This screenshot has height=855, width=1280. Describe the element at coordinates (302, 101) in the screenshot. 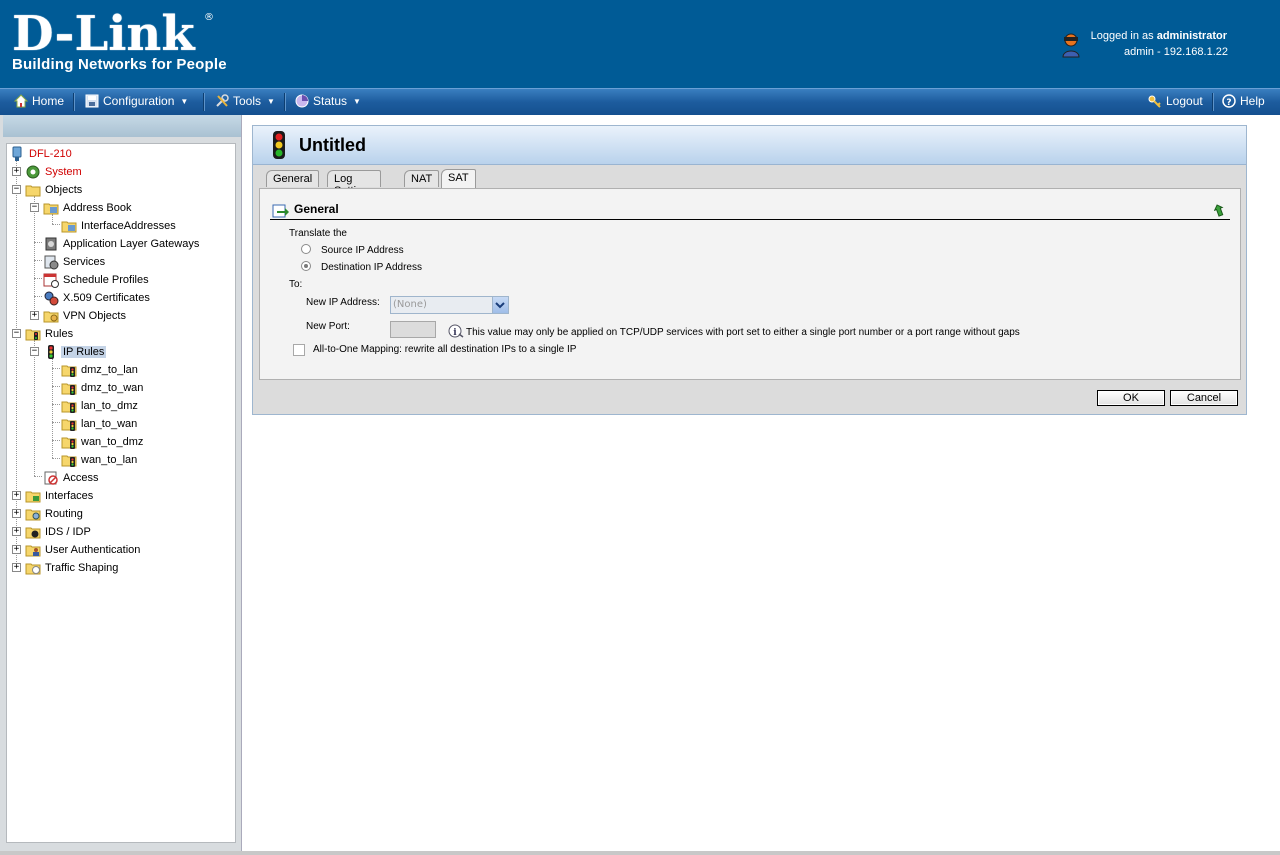

I see `status-icon` at that location.